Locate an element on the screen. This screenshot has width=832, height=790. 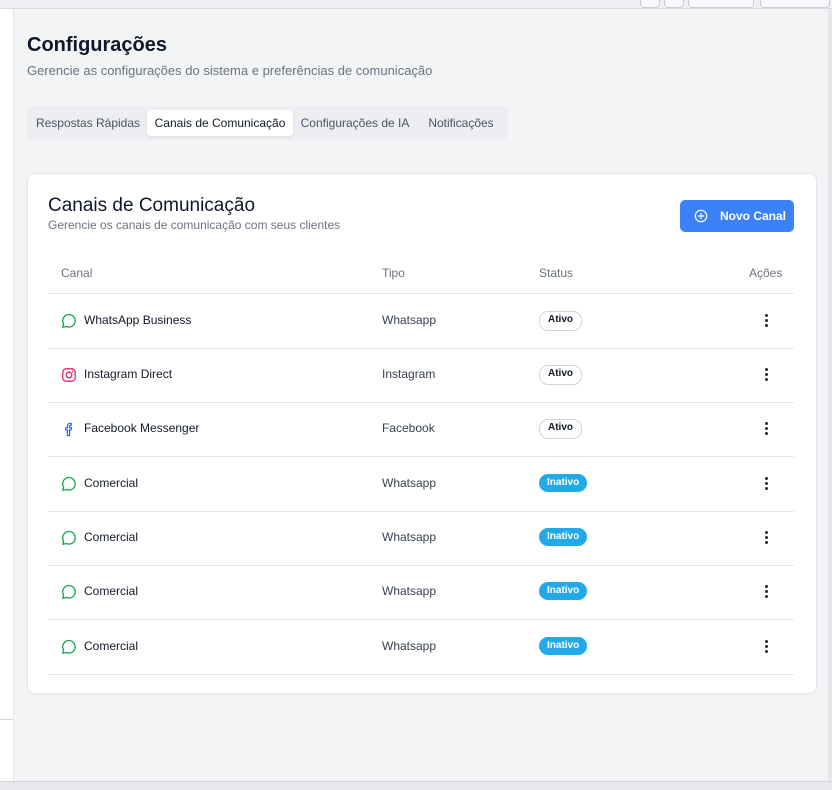
new-channel-button: Novo Canal is located at coordinates (737, 216).